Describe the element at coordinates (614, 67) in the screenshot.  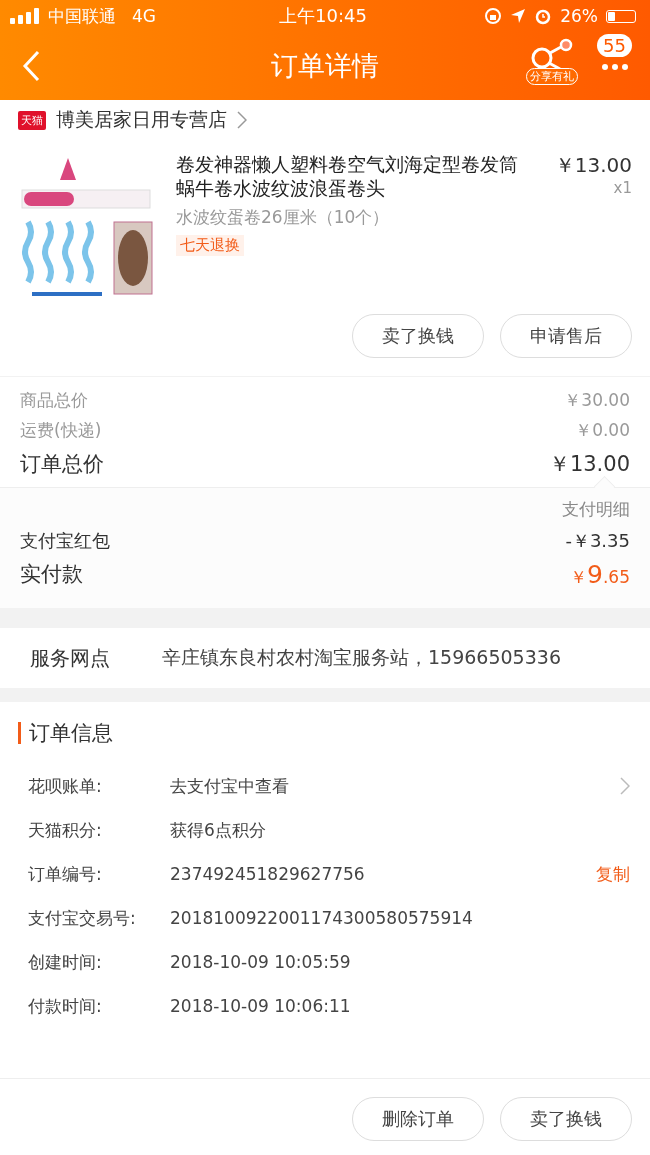
I see `more-icon` at that location.